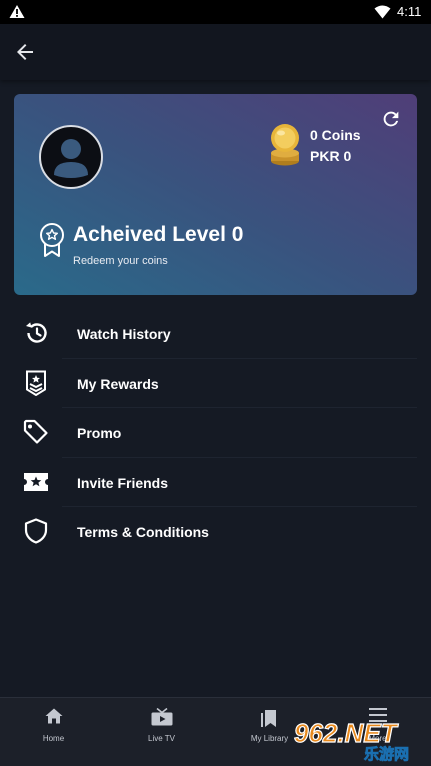  What do you see at coordinates (25, 52) in the screenshot?
I see `arrow-left-icon` at bounding box center [25, 52].